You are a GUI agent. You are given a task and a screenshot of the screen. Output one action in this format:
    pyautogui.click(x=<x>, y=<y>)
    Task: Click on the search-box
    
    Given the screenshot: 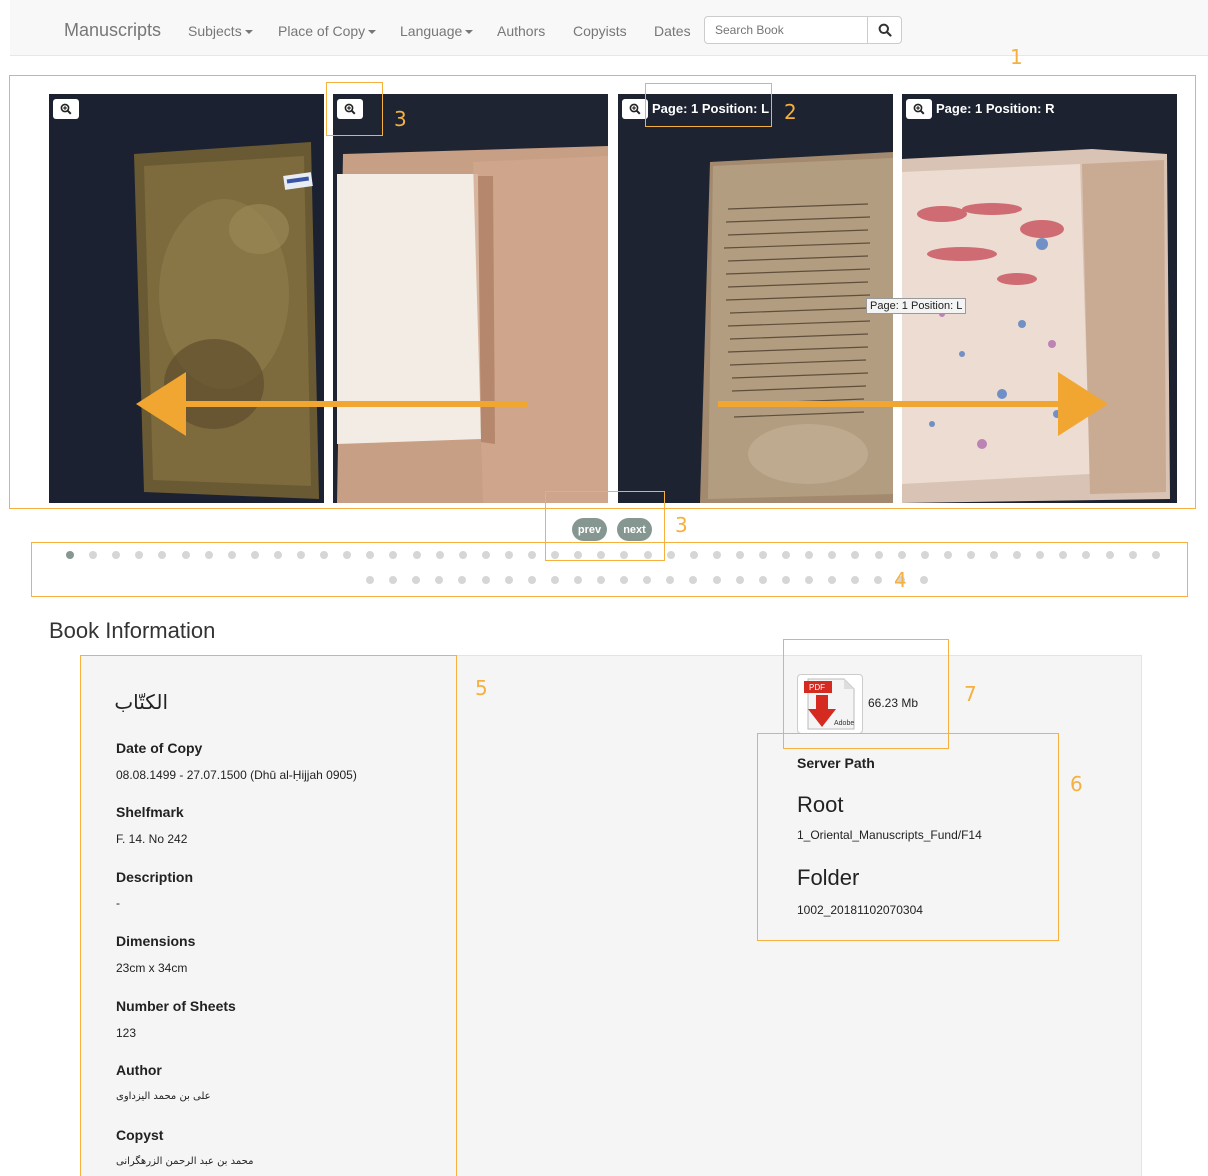 What is the action you would take?
    pyautogui.click(x=803, y=30)
    